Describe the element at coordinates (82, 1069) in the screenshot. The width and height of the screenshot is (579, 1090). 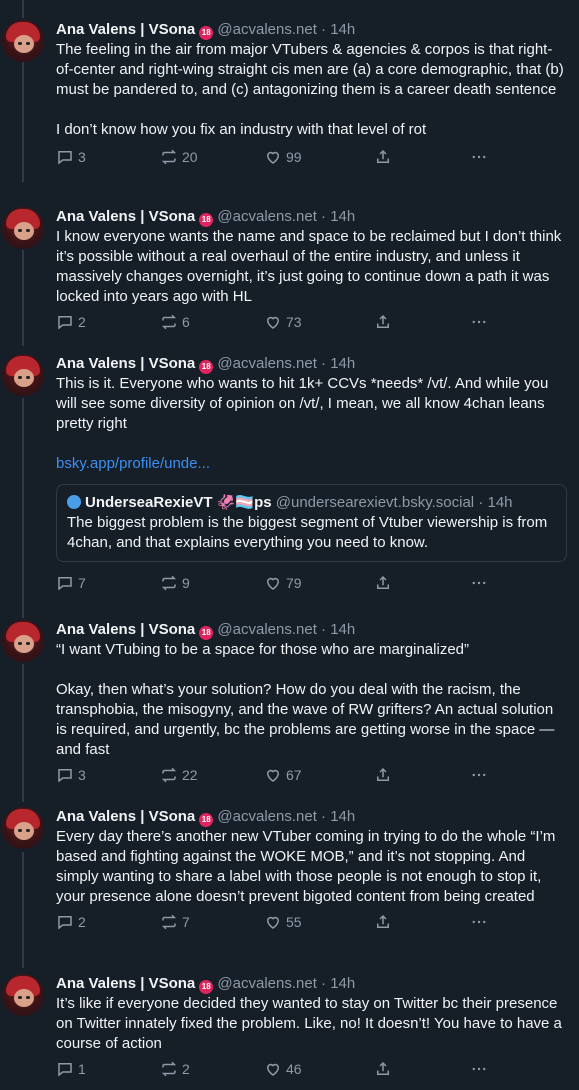
I see `reply-count: 1` at that location.